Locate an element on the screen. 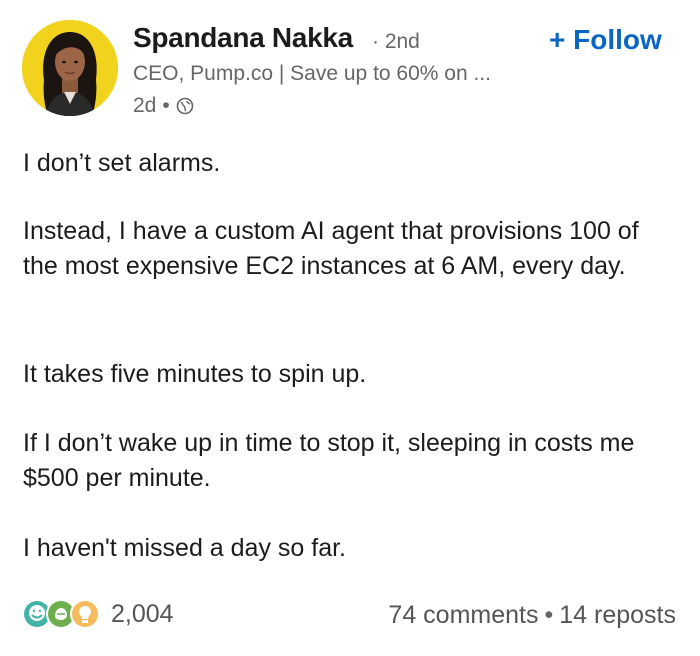  engagement-summary: 74 comments • 14 reposts is located at coordinates (532, 615).